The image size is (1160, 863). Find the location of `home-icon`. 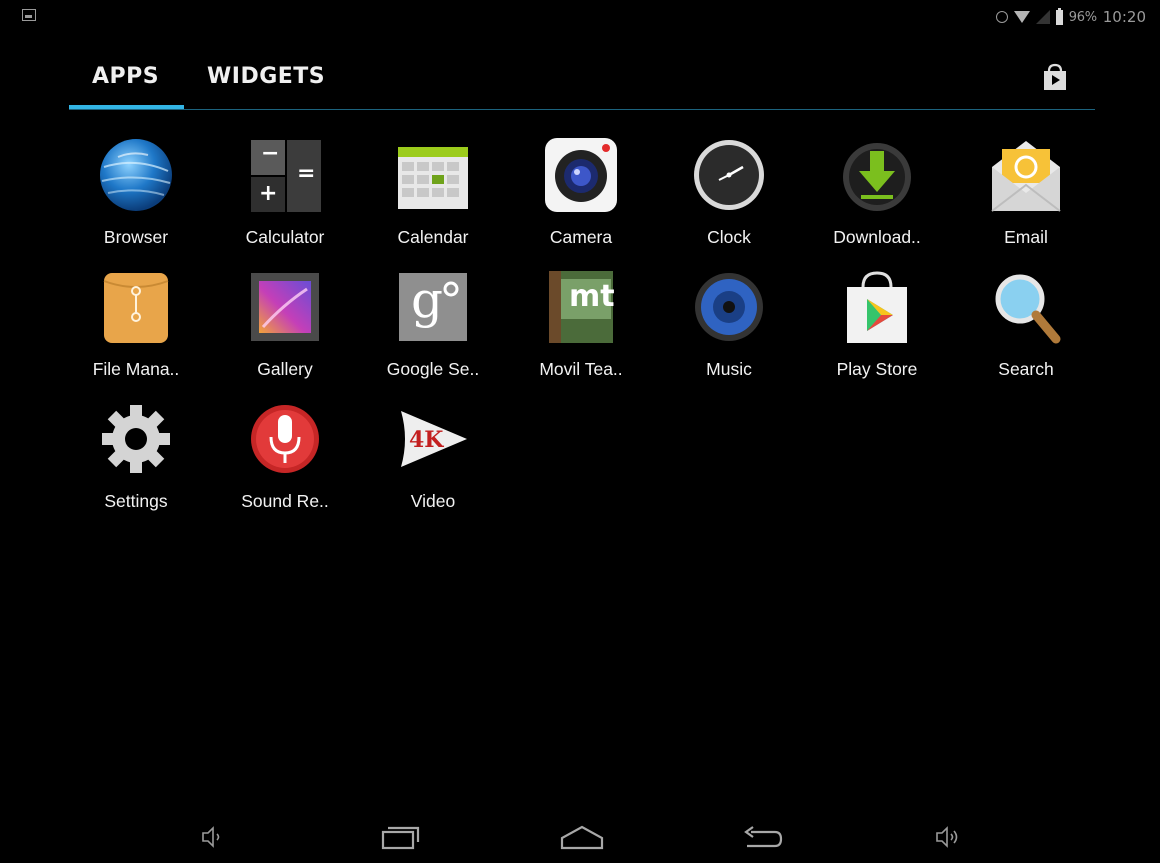

home-icon is located at coordinates (582, 837).